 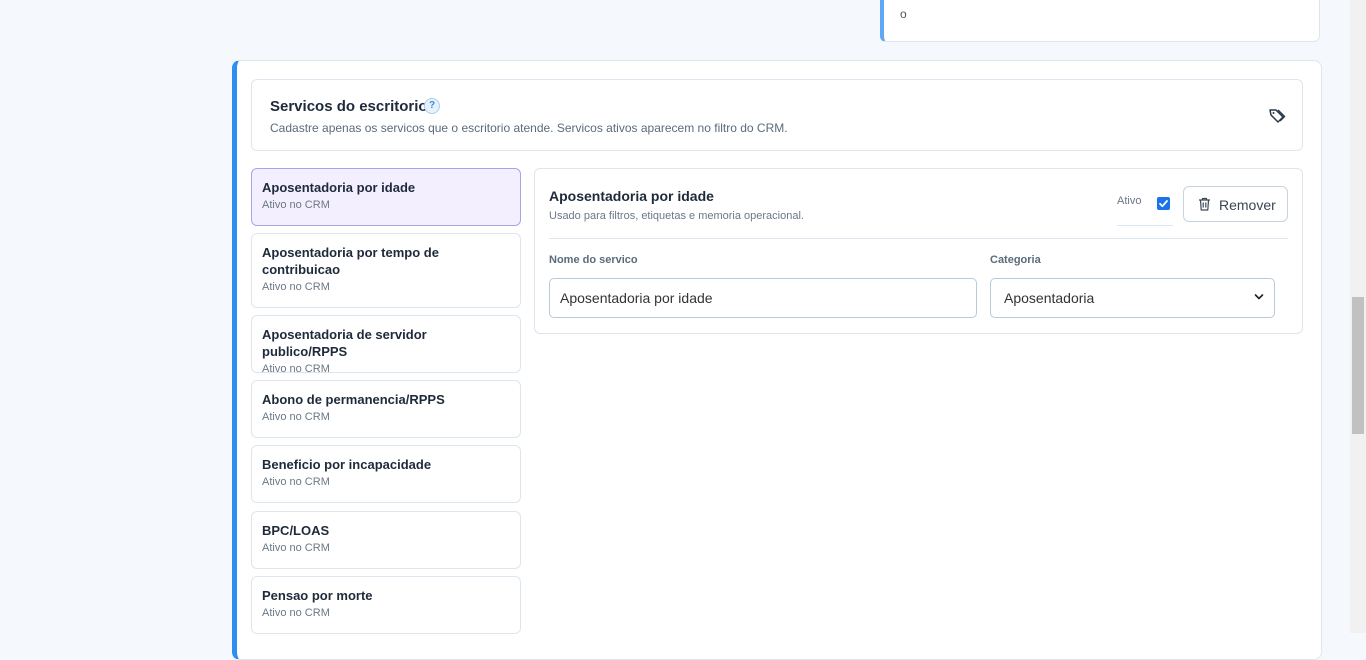 What do you see at coordinates (347, 464) in the screenshot?
I see `service-name: Beneficio por incapacidade` at bounding box center [347, 464].